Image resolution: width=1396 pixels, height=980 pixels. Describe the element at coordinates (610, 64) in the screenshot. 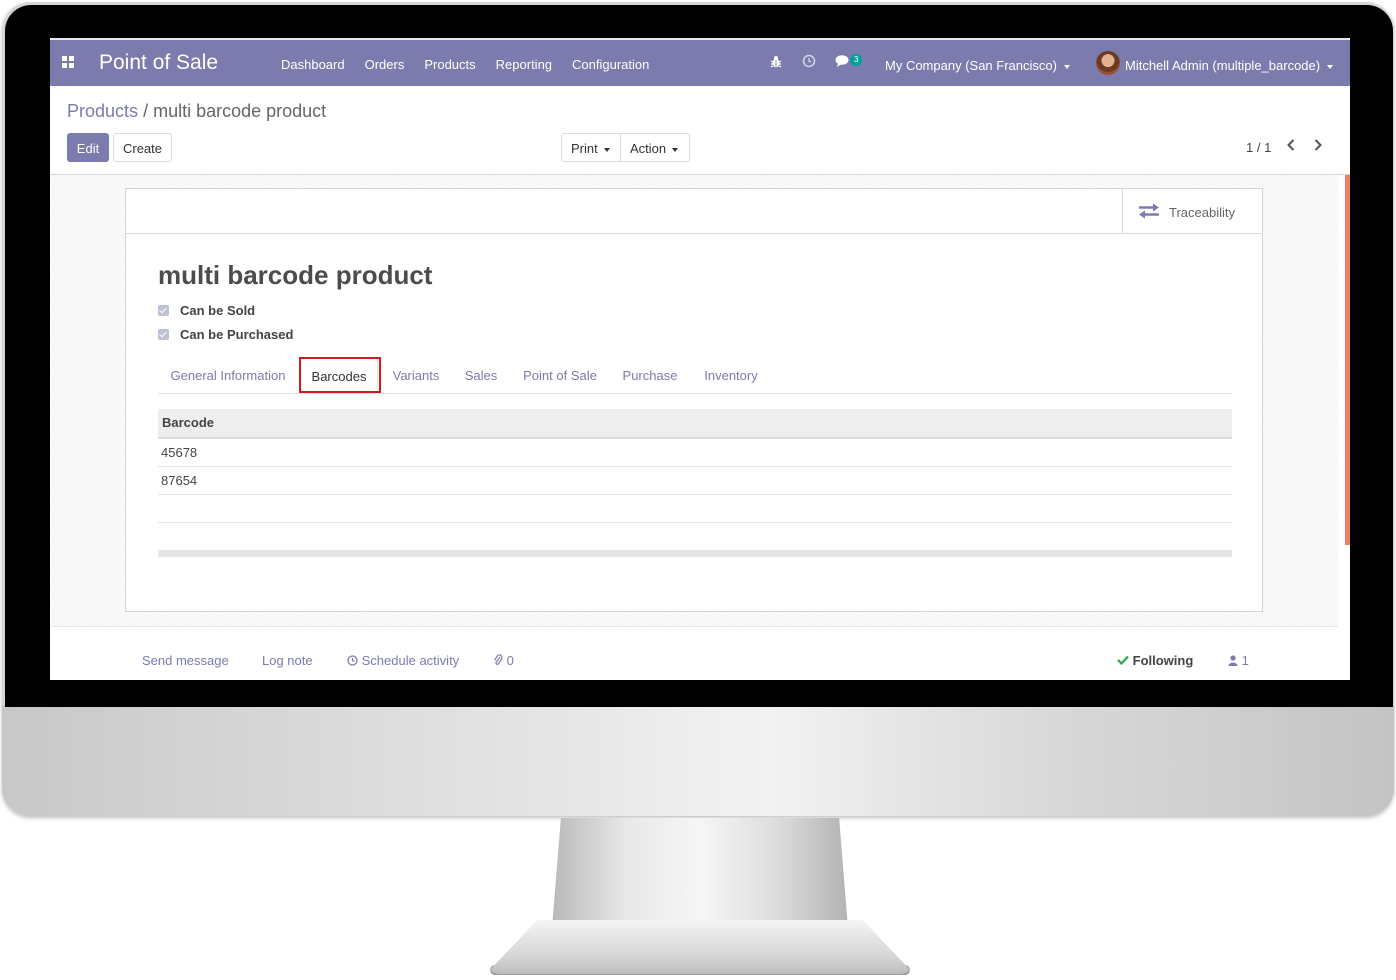

I see `menu-item-configuration: Configuration` at that location.